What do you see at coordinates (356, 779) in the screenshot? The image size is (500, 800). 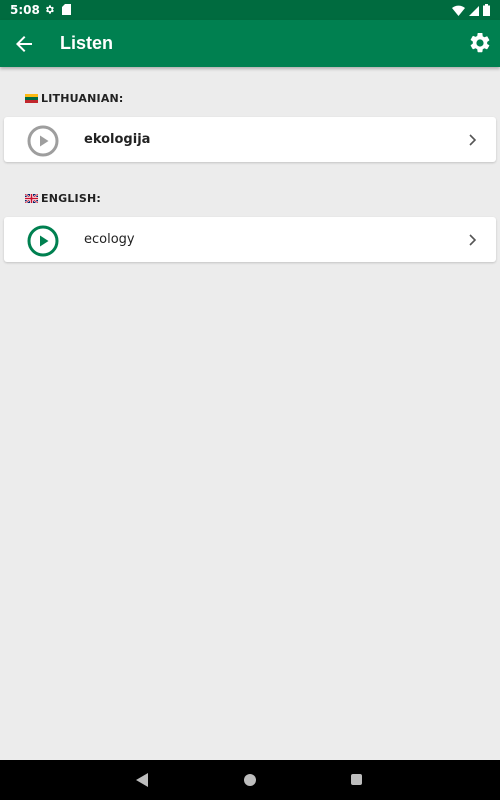 I see `nav-recents-icon` at bounding box center [356, 779].